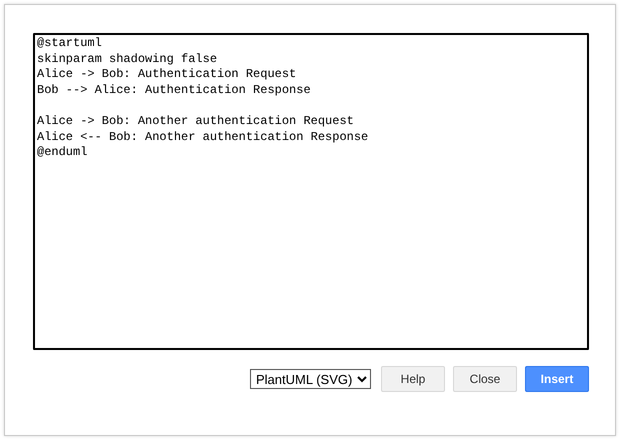 The width and height of the screenshot is (622, 442). What do you see at coordinates (413, 379) in the screenshot?
I see `dialog-button: Help` at bounding box center [413, 379].